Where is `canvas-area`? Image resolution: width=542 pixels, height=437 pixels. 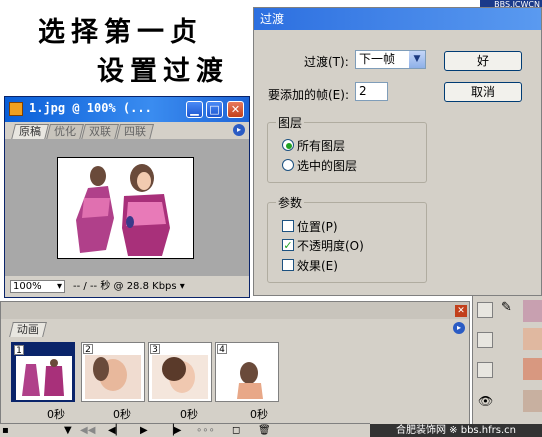
canvas-area is located at coordinates (127, 207).